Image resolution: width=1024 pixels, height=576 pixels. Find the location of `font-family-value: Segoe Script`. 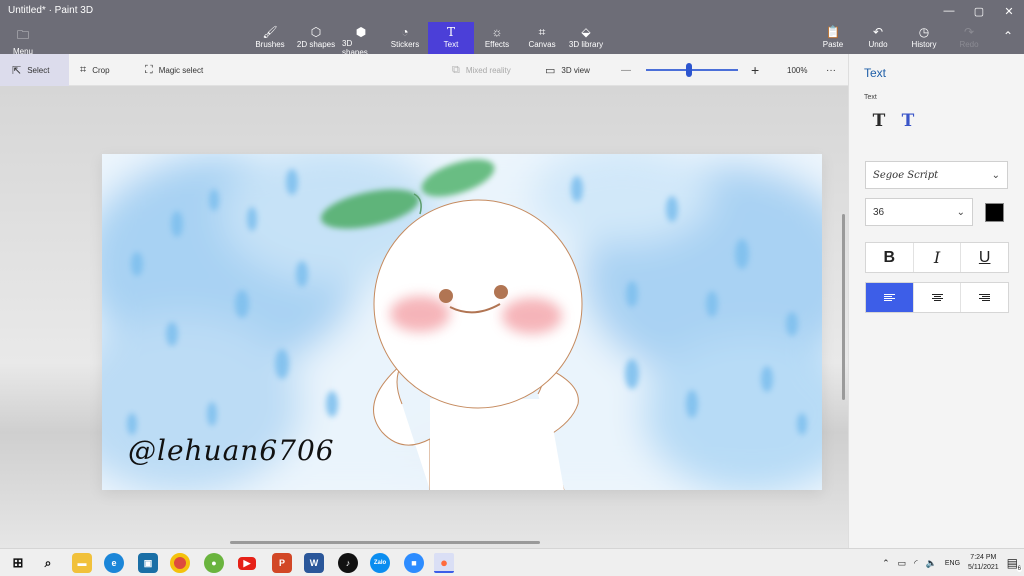

font-family-value: Segoe Script is located at coordinates (906, 175).